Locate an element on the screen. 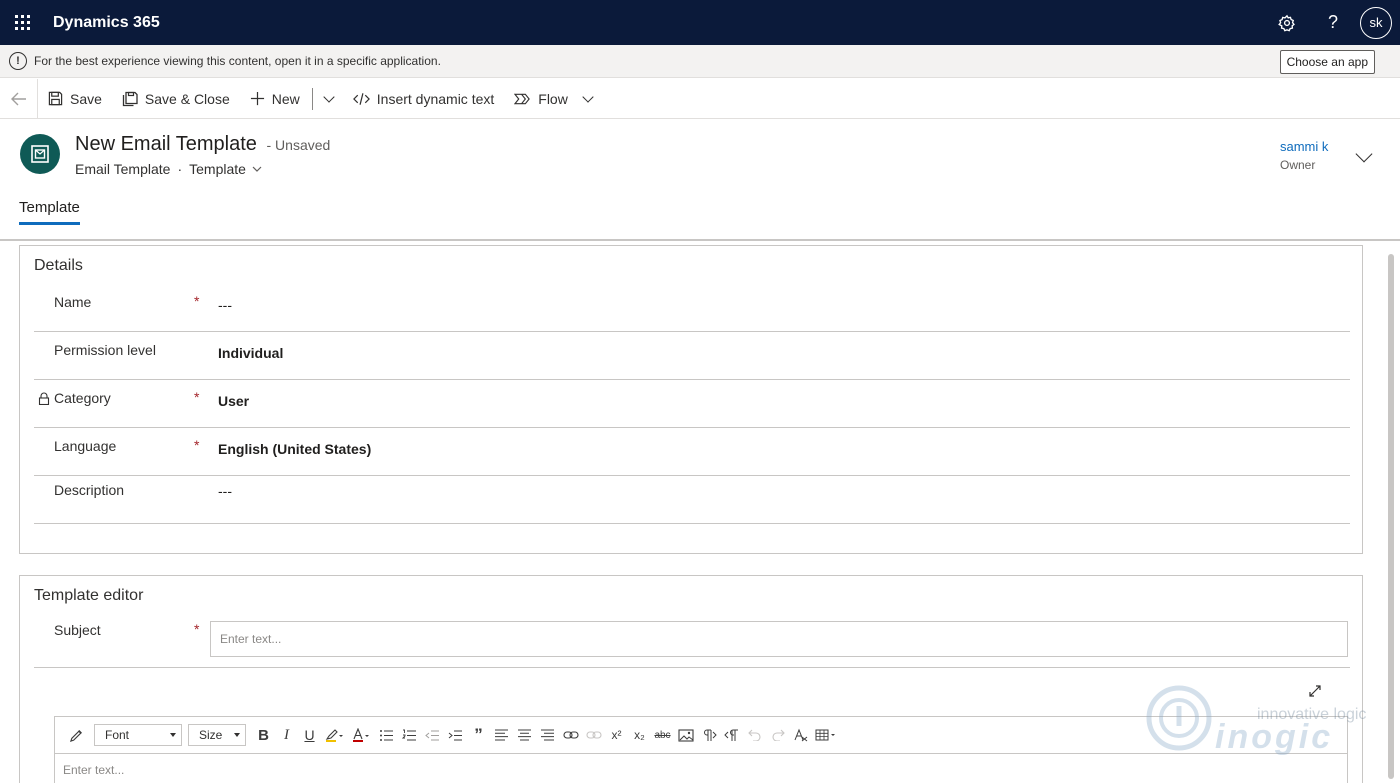  category-field-row: Category * User is located at coordinates (692, 404).